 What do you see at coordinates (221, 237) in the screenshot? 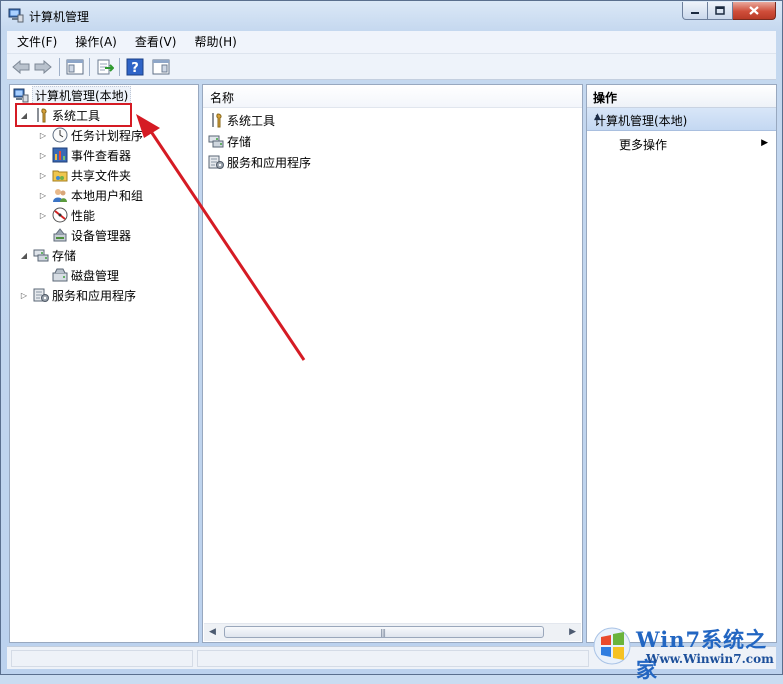
I see `annotation-arrow-icon` at bounding box center [221, 237].